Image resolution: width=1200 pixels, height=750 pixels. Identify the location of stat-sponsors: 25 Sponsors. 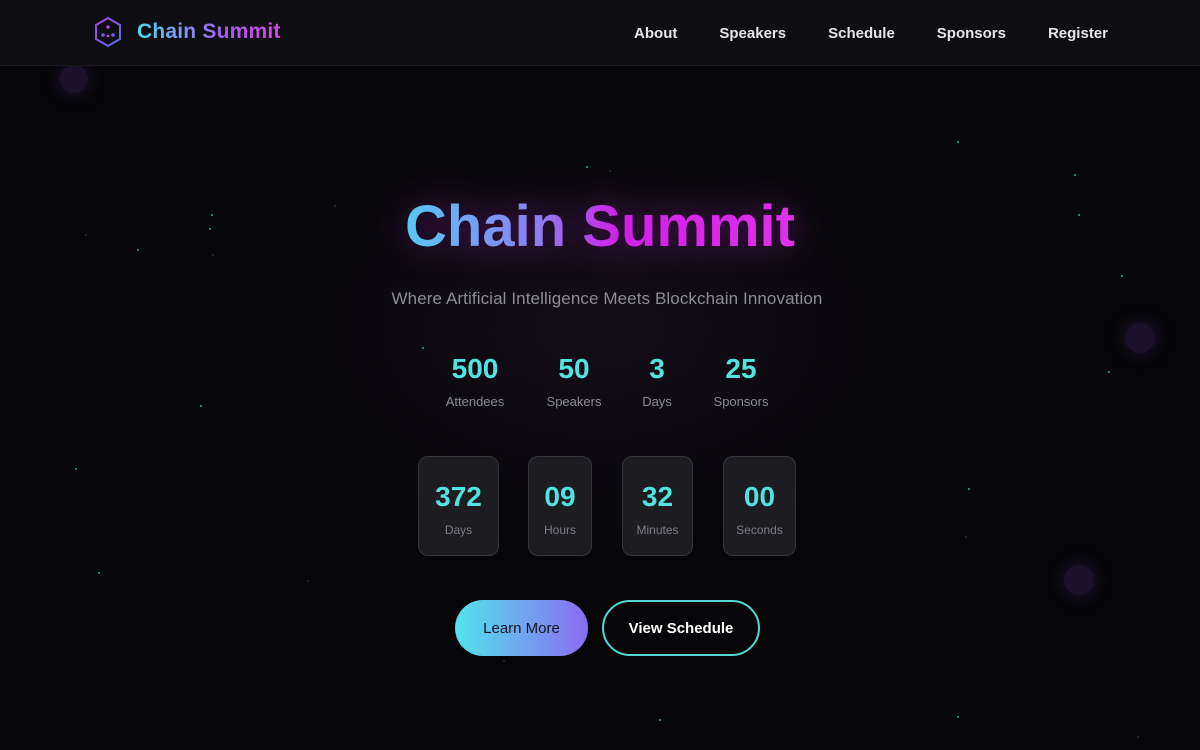
(741, 380).